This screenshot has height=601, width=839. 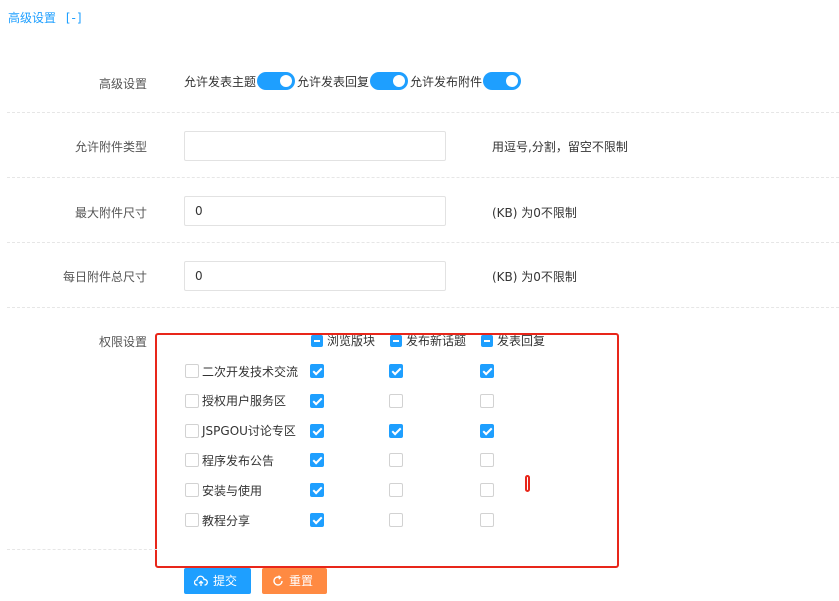 What do you see at coordinates (110, 213) in the screenshot?
I see `max-size-label: 最大附件尺寸` at bounding box center [110, 213].